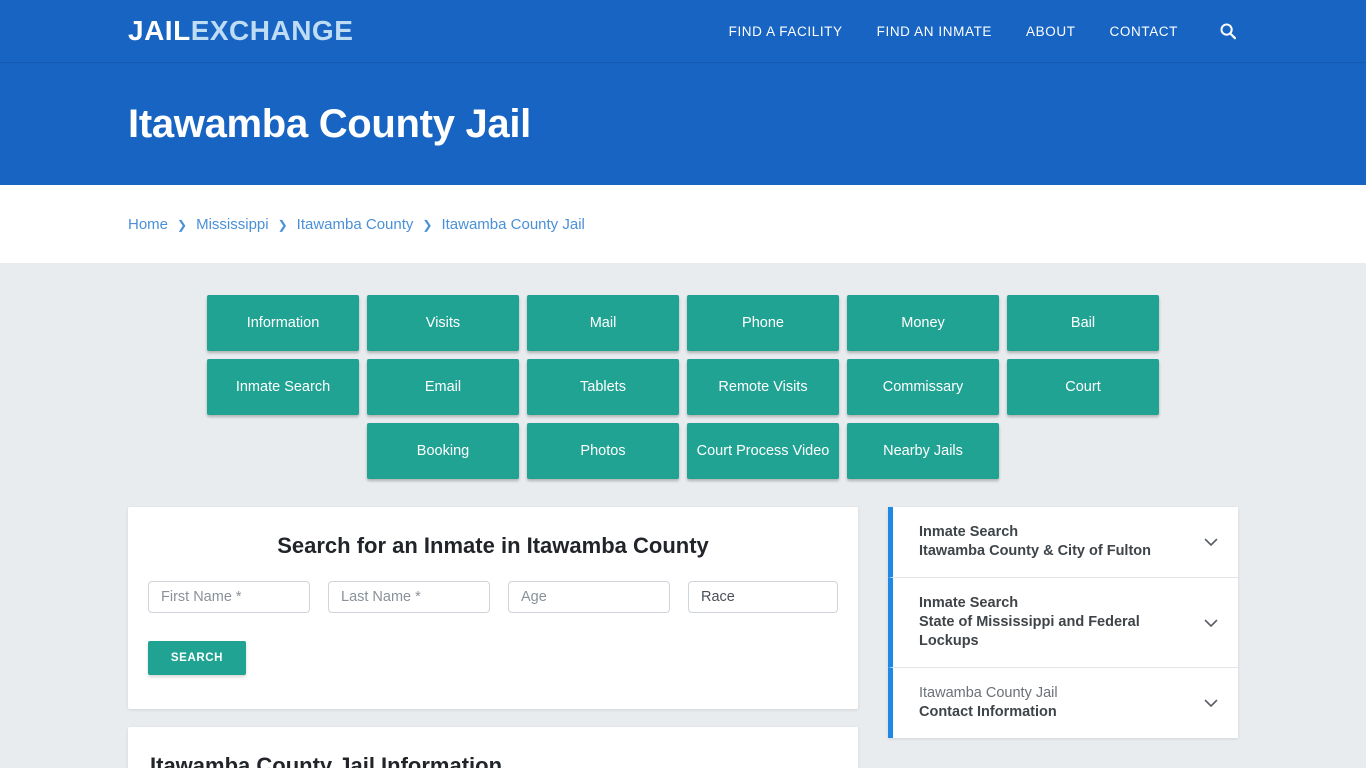 The image size is (1366, 768). What do you see at coordinates (603, 387) in the screenshot?
I see `section-button-tablets: Tablets` at bounding box center [603, 387].